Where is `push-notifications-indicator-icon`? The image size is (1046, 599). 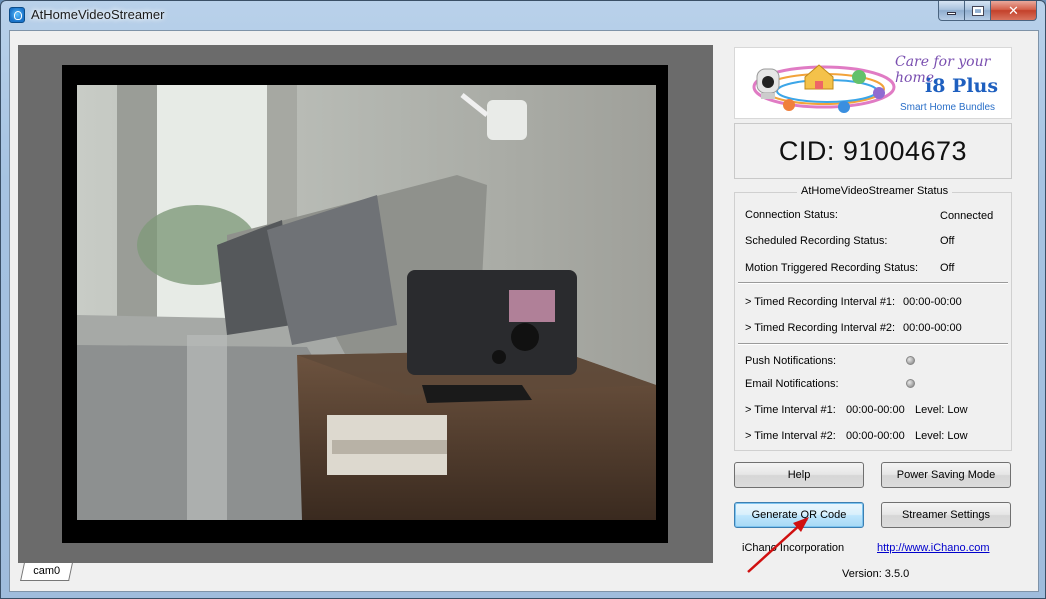
push-notifications-indicator-icon is located at coordinates (910, 360).